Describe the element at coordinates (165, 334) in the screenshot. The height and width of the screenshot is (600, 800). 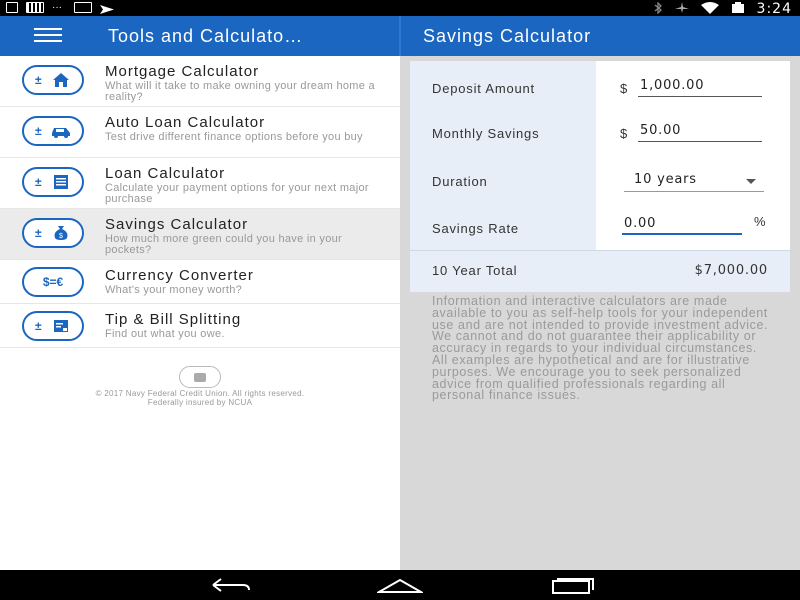
I see `list-item-subtitle: Find out what you owe.` at that location.